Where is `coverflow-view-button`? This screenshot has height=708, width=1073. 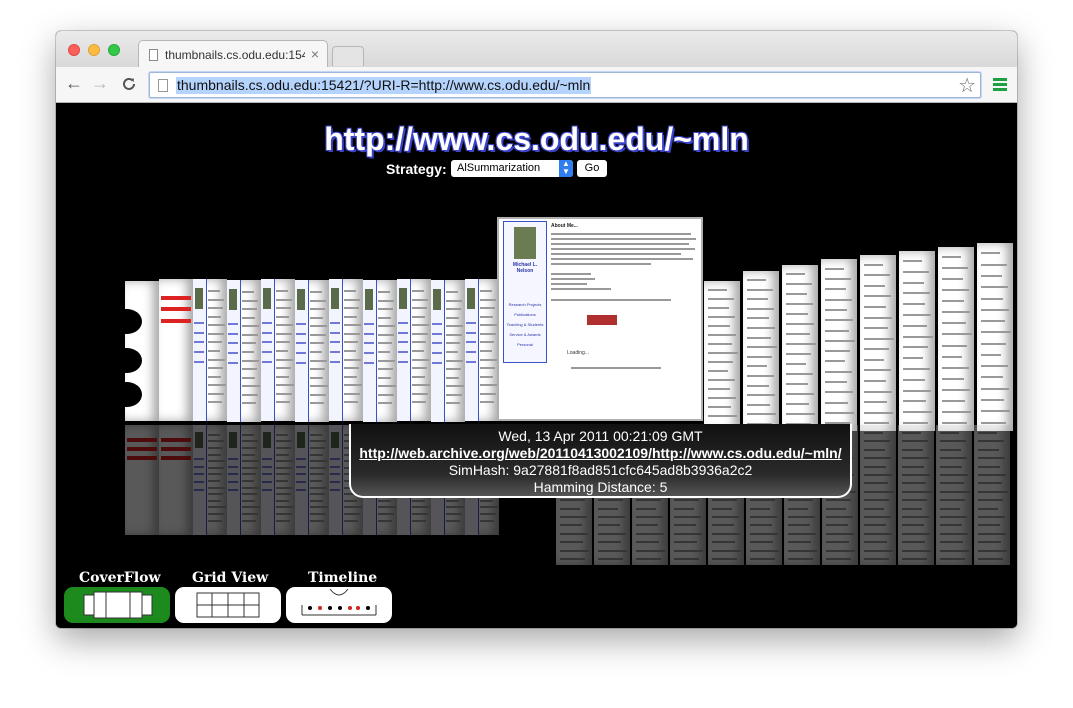 coverflow-view-button is located at coordinates (117, 605).